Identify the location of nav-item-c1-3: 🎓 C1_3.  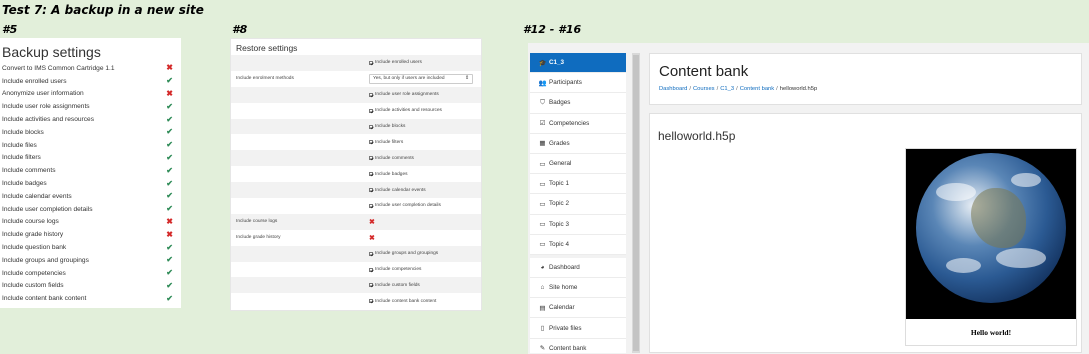
(578, 63).